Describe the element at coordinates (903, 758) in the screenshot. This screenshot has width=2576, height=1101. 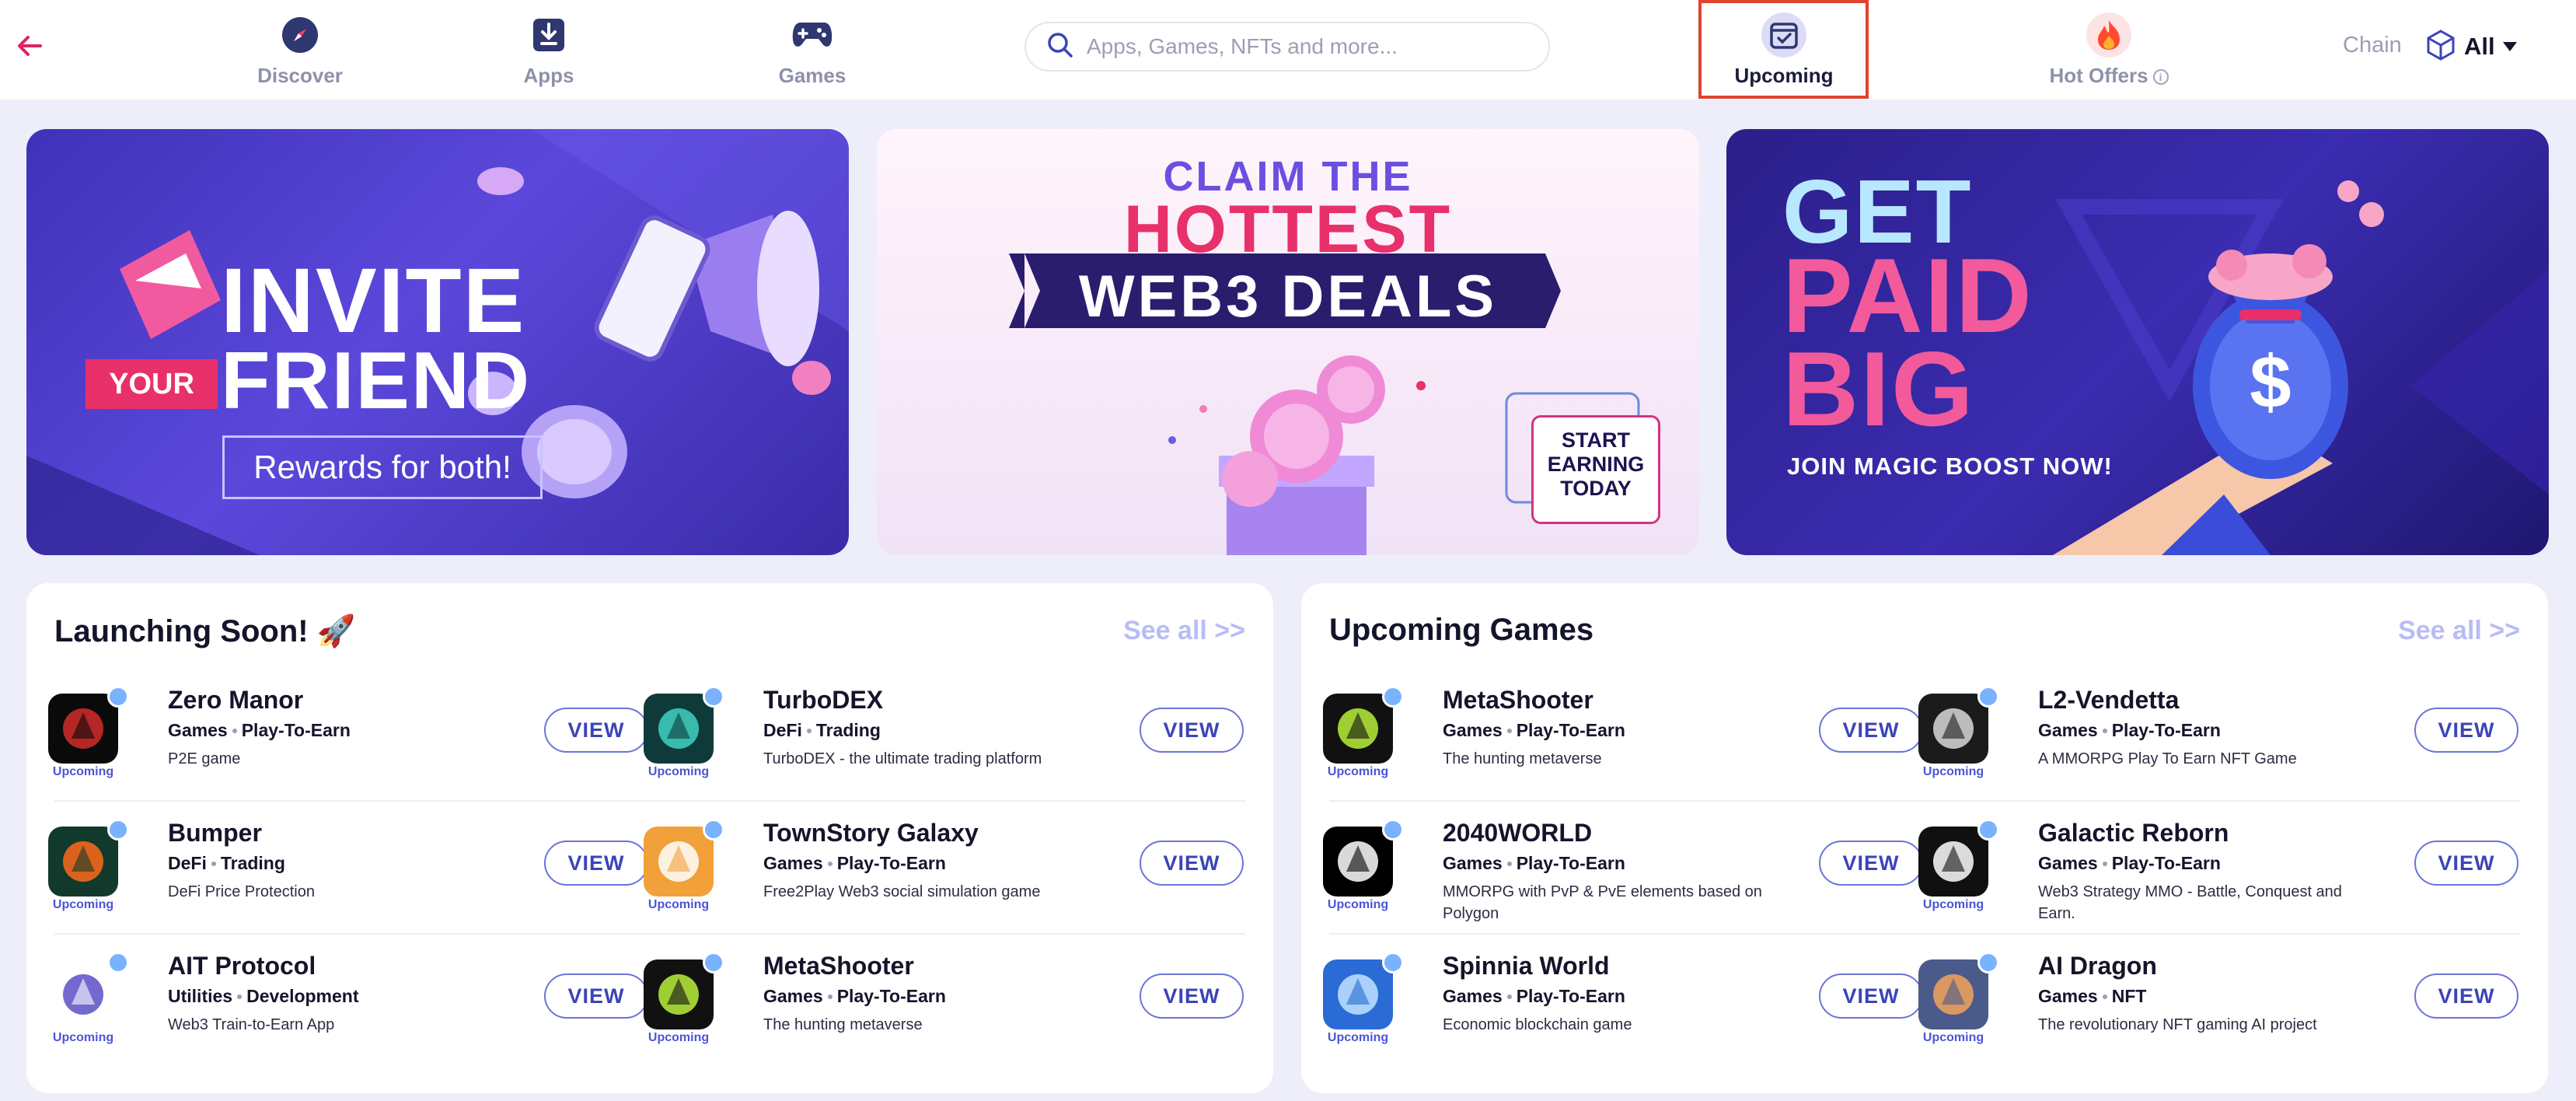
I see `app-description: TurboDEX - the ultimate trading platform` at that location.